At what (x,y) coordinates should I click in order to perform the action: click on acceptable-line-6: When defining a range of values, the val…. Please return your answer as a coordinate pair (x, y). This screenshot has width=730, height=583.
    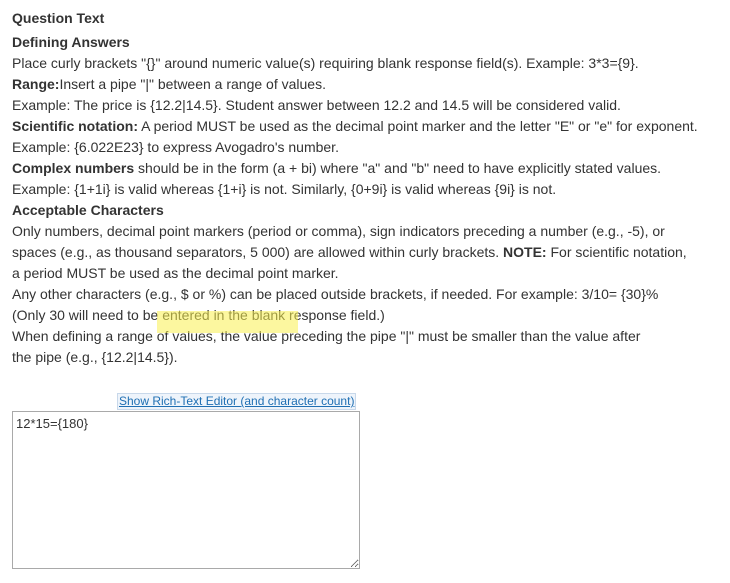
    Looking at the image, I should click on (326, 336).